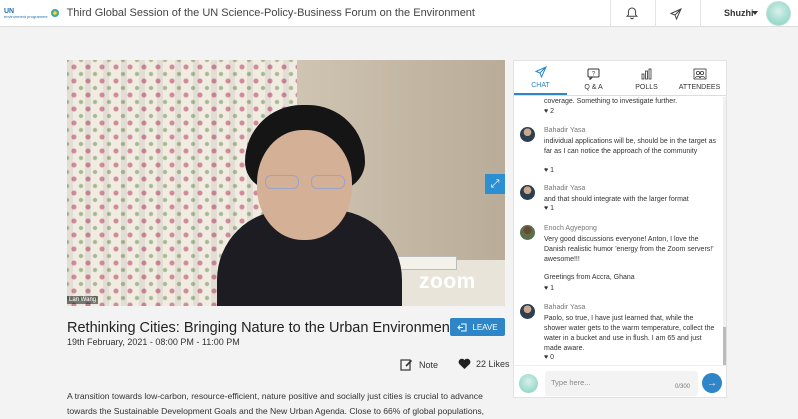 The image size is (798, 419). Describe the element at coordinates (493, 364) in the screenshot. I see `likes-count: 22 Likes` at that location.